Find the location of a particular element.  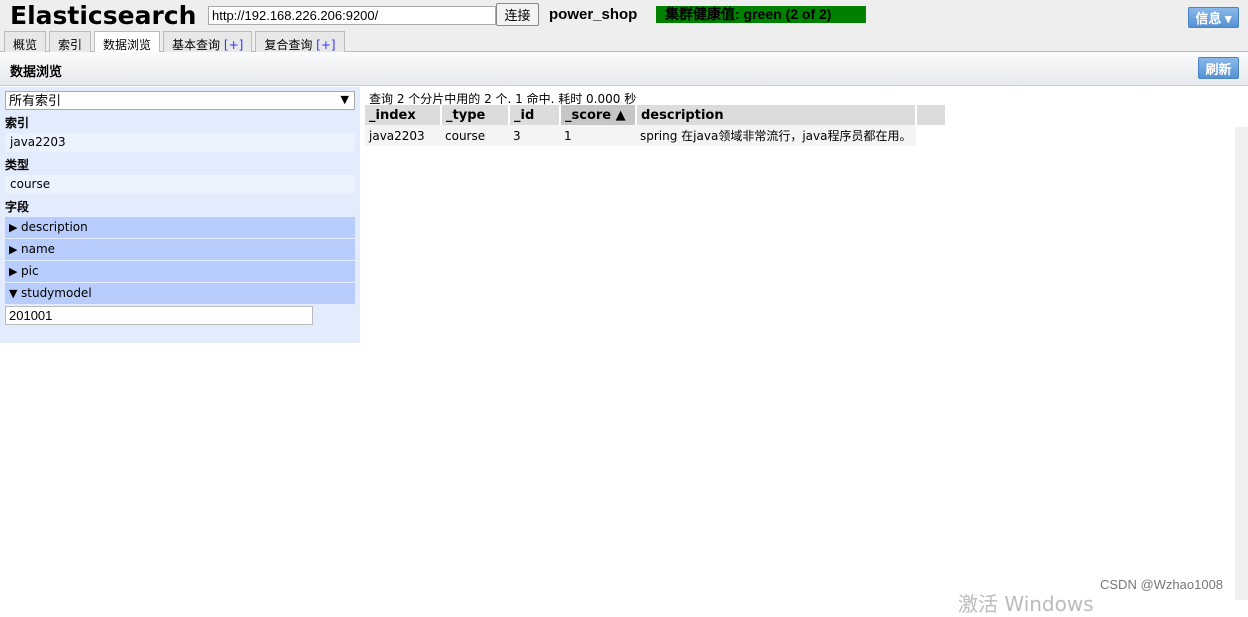

type-heading: 类型 is located at coordinates (17, 165).